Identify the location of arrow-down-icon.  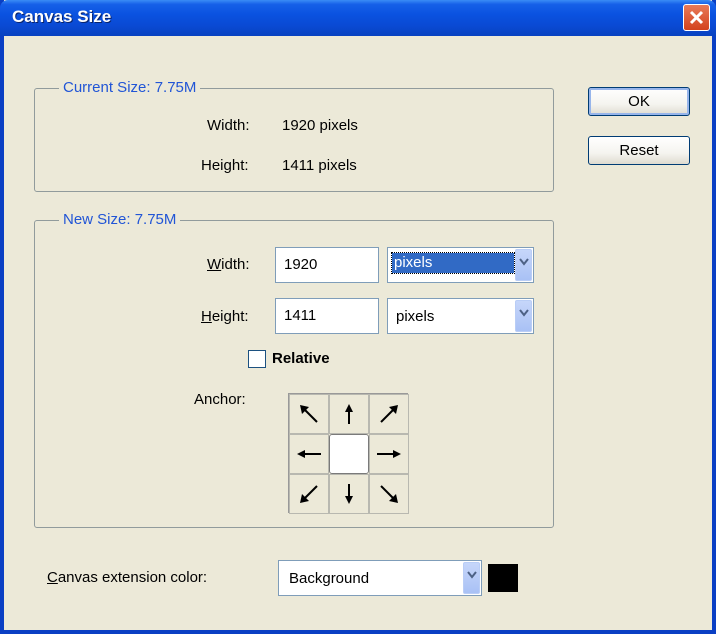
(349, 494).